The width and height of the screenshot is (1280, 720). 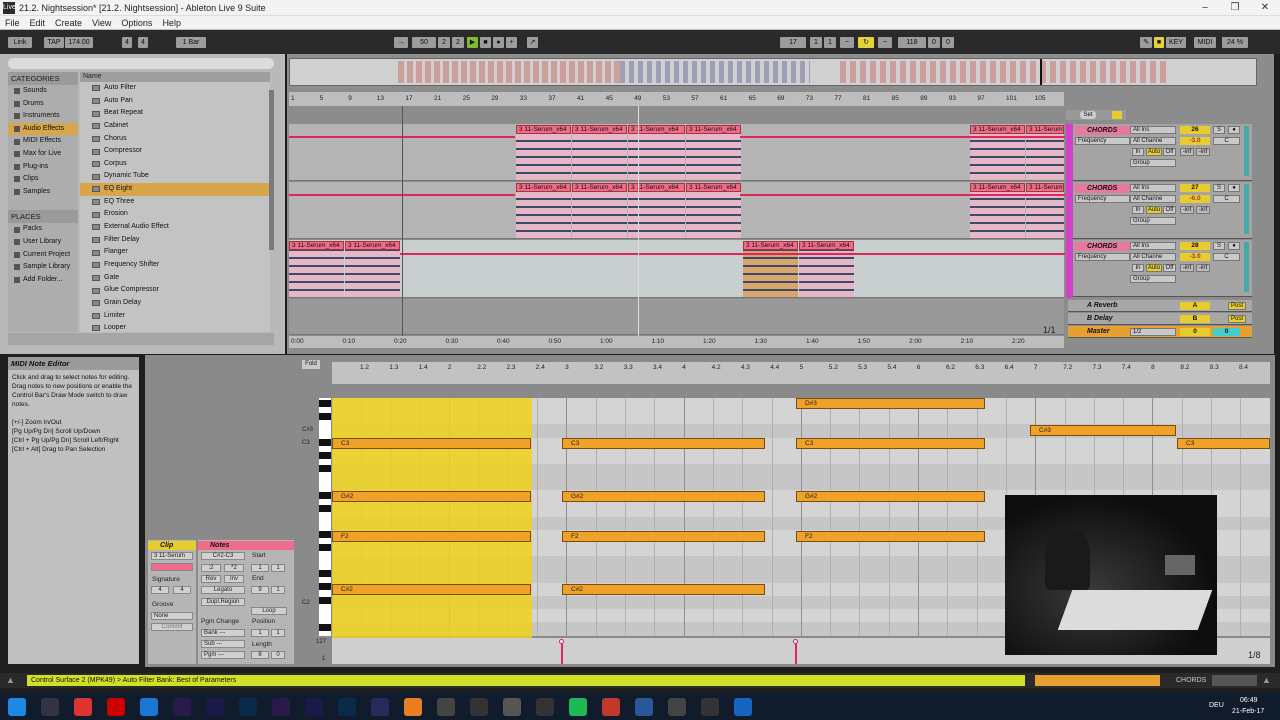 I want to click on loop-start-bar: 17, so click(x=793, y=42).